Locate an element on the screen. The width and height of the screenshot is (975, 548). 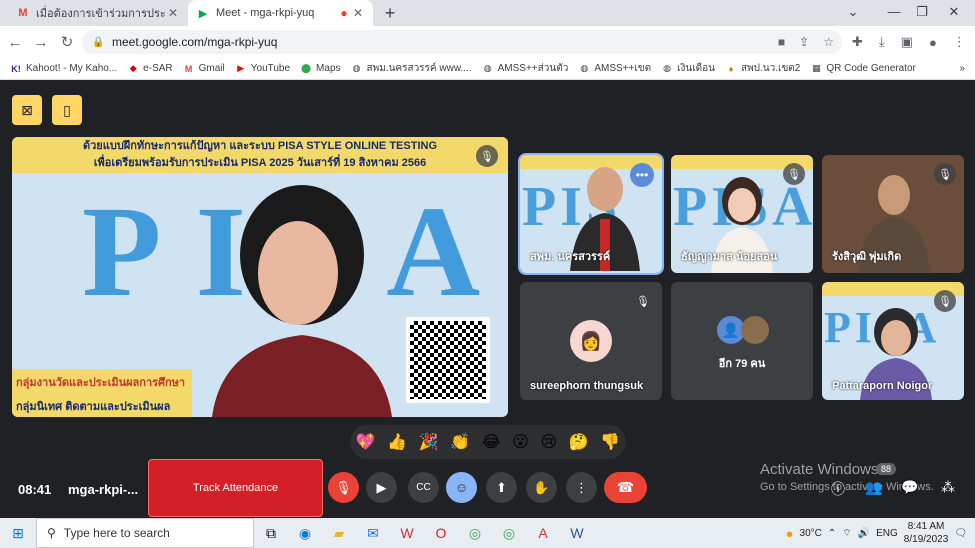
thumbs-down-reaction: 👎 is located at coordinates (610, 442).